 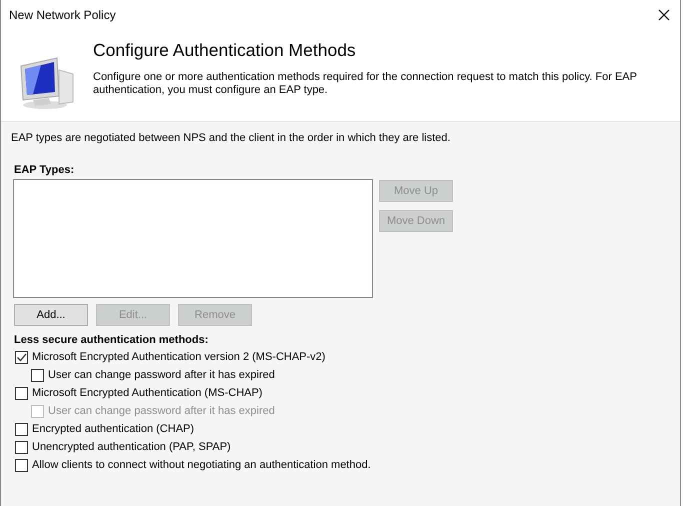 What do you see at coordinates (62, 15) in the screenshot?
I see `window-title: New Network Policy` at bounding box center [62, 15].